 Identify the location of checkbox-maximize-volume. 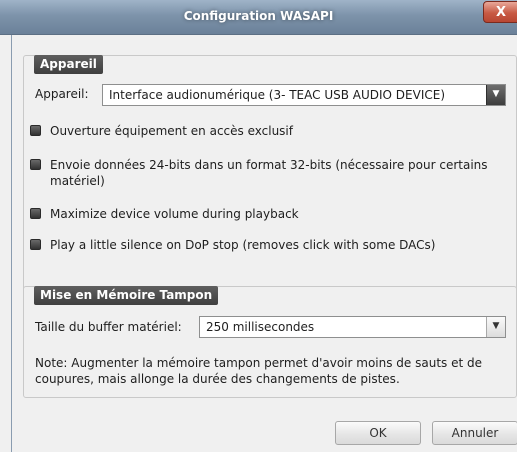
(35, 213).